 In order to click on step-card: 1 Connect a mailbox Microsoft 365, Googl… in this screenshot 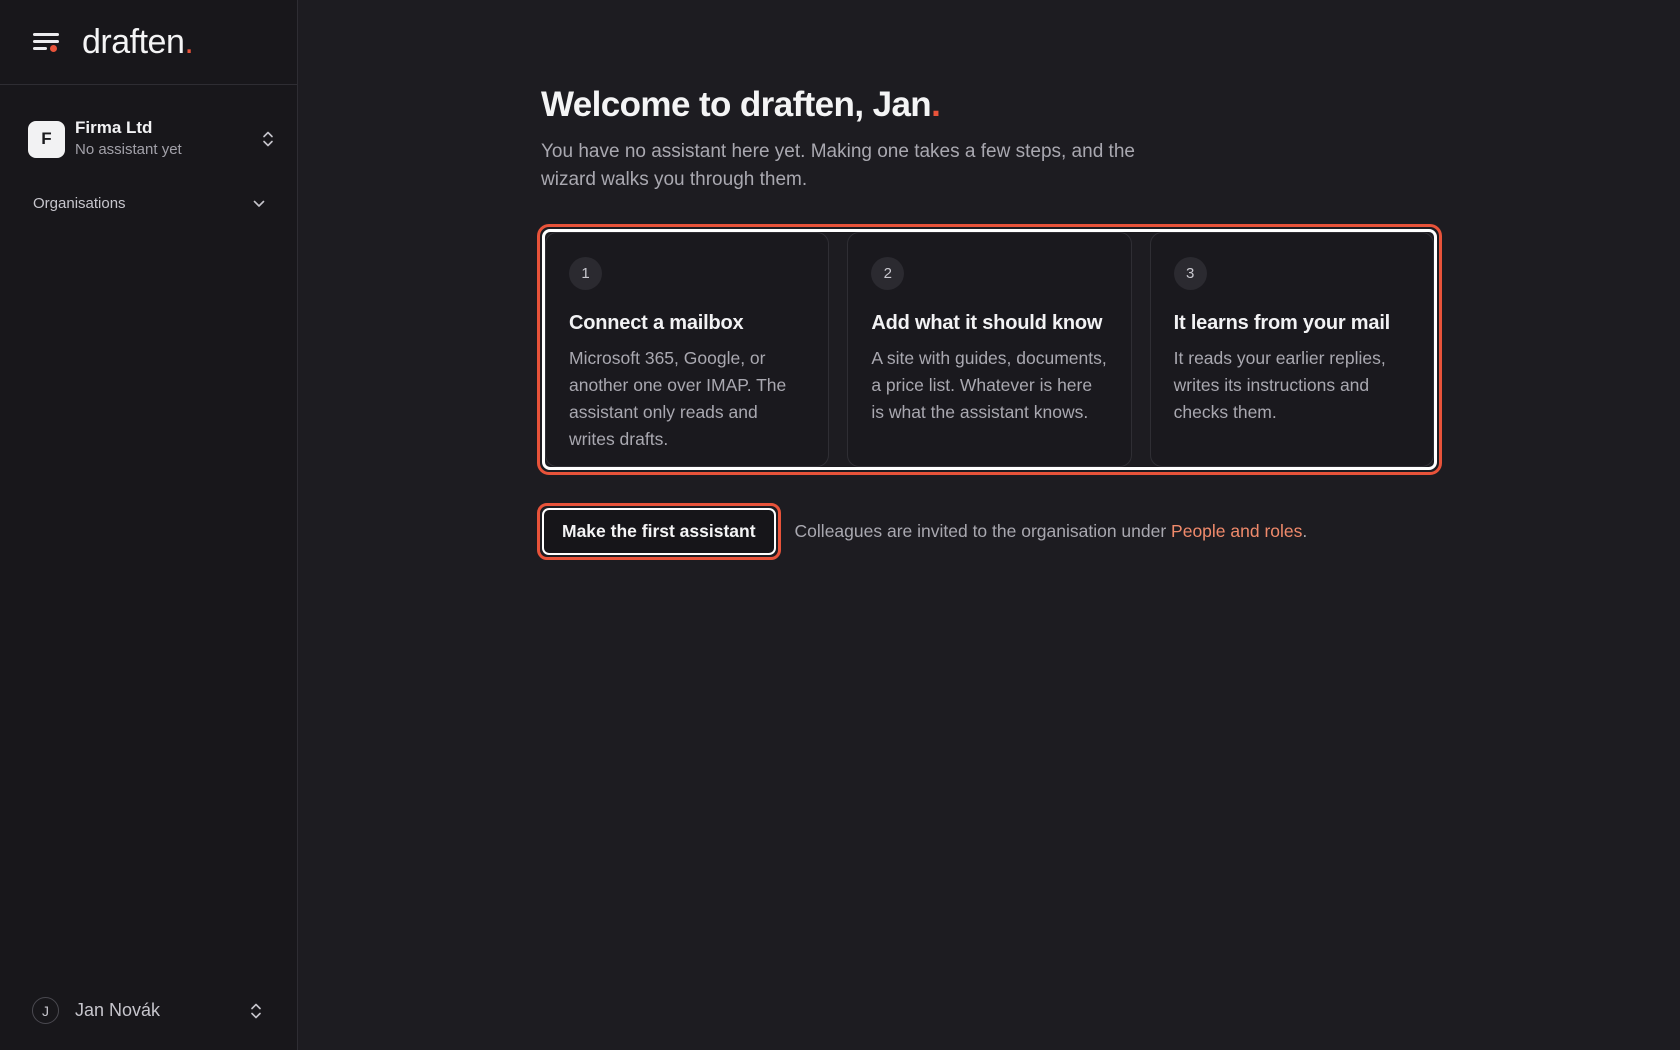, I will do `click(687, 349)`.